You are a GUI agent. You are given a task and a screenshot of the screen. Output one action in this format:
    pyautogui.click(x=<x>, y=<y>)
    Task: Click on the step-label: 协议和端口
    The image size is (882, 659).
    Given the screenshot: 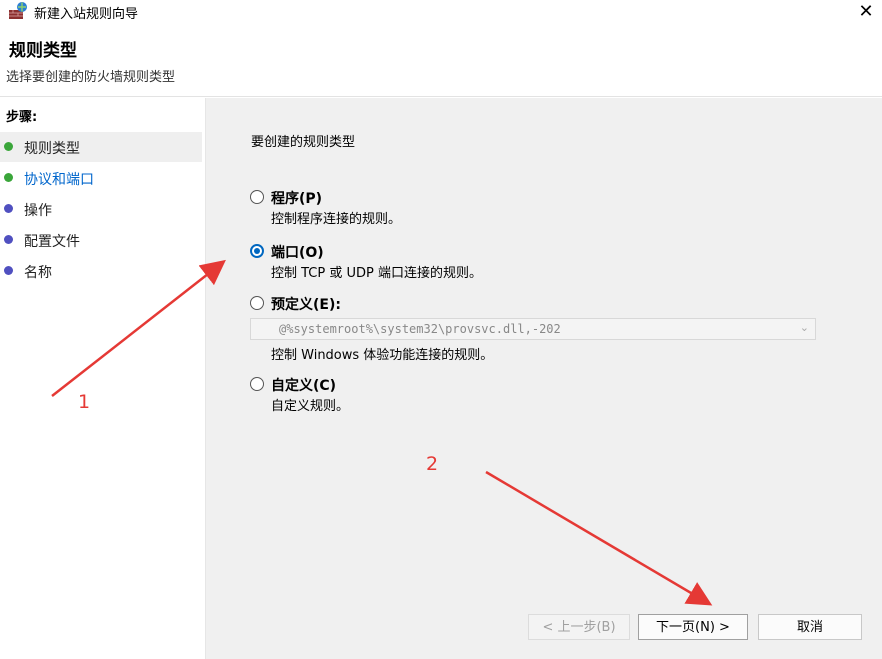 What is the action you would take?
    pyautogui.click(x=59, y=180)
    